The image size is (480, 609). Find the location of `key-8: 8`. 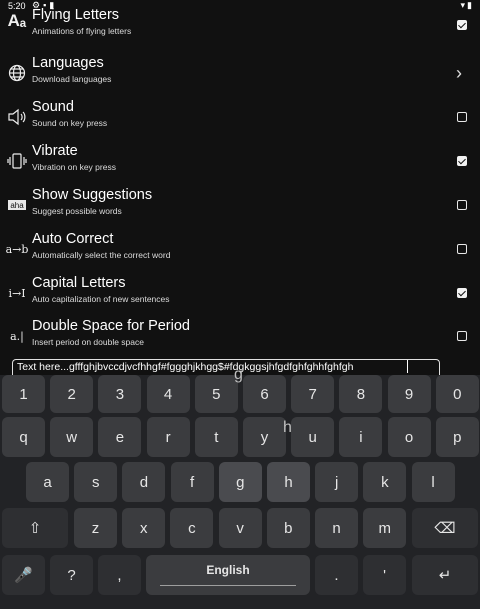

key-8: 8 is located at coordinates (361, 394).